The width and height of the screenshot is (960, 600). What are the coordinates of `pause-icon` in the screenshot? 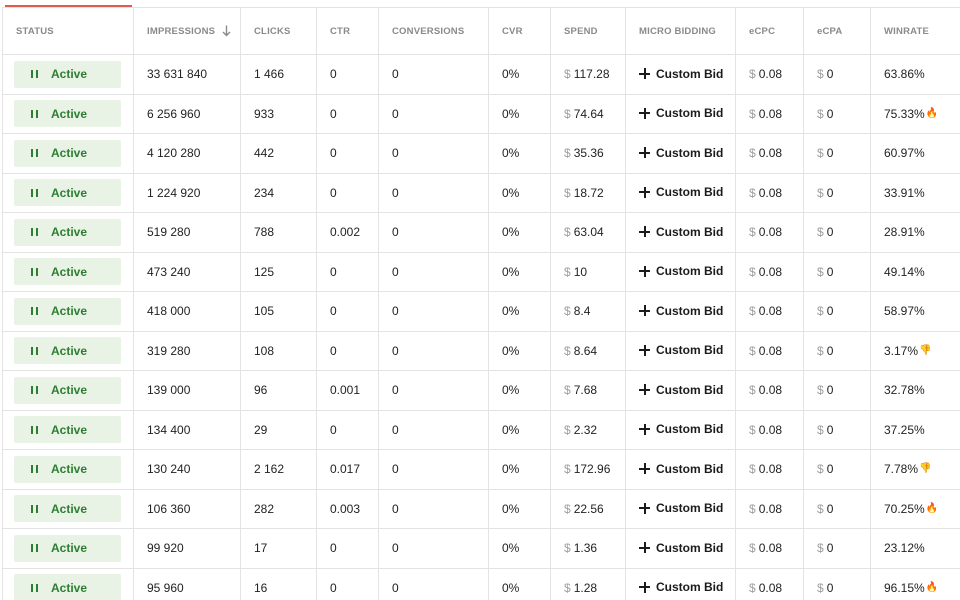 It's located at (34, 469).